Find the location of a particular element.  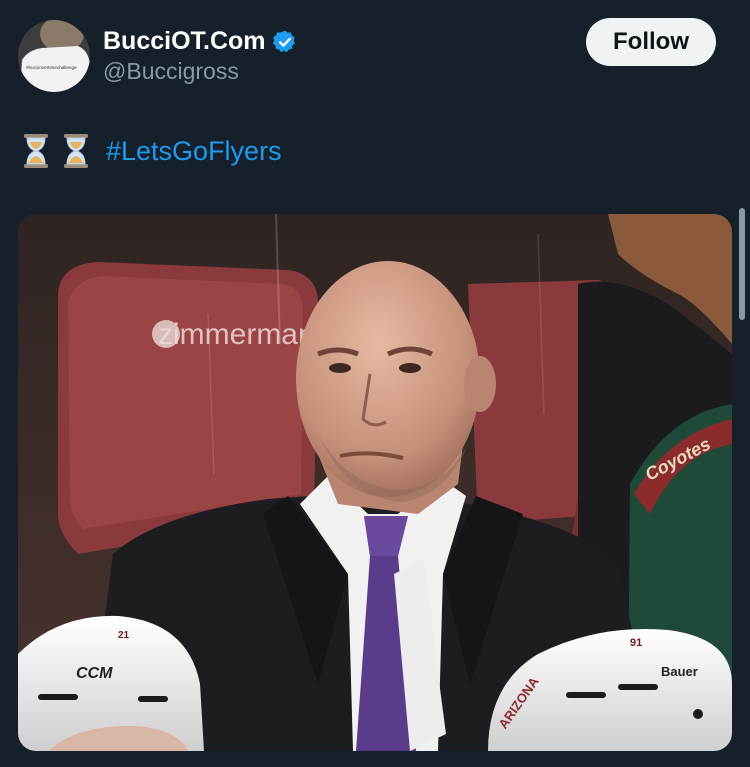

right-helmet-brand-text: Bauer is located at coordinates (679, 671).